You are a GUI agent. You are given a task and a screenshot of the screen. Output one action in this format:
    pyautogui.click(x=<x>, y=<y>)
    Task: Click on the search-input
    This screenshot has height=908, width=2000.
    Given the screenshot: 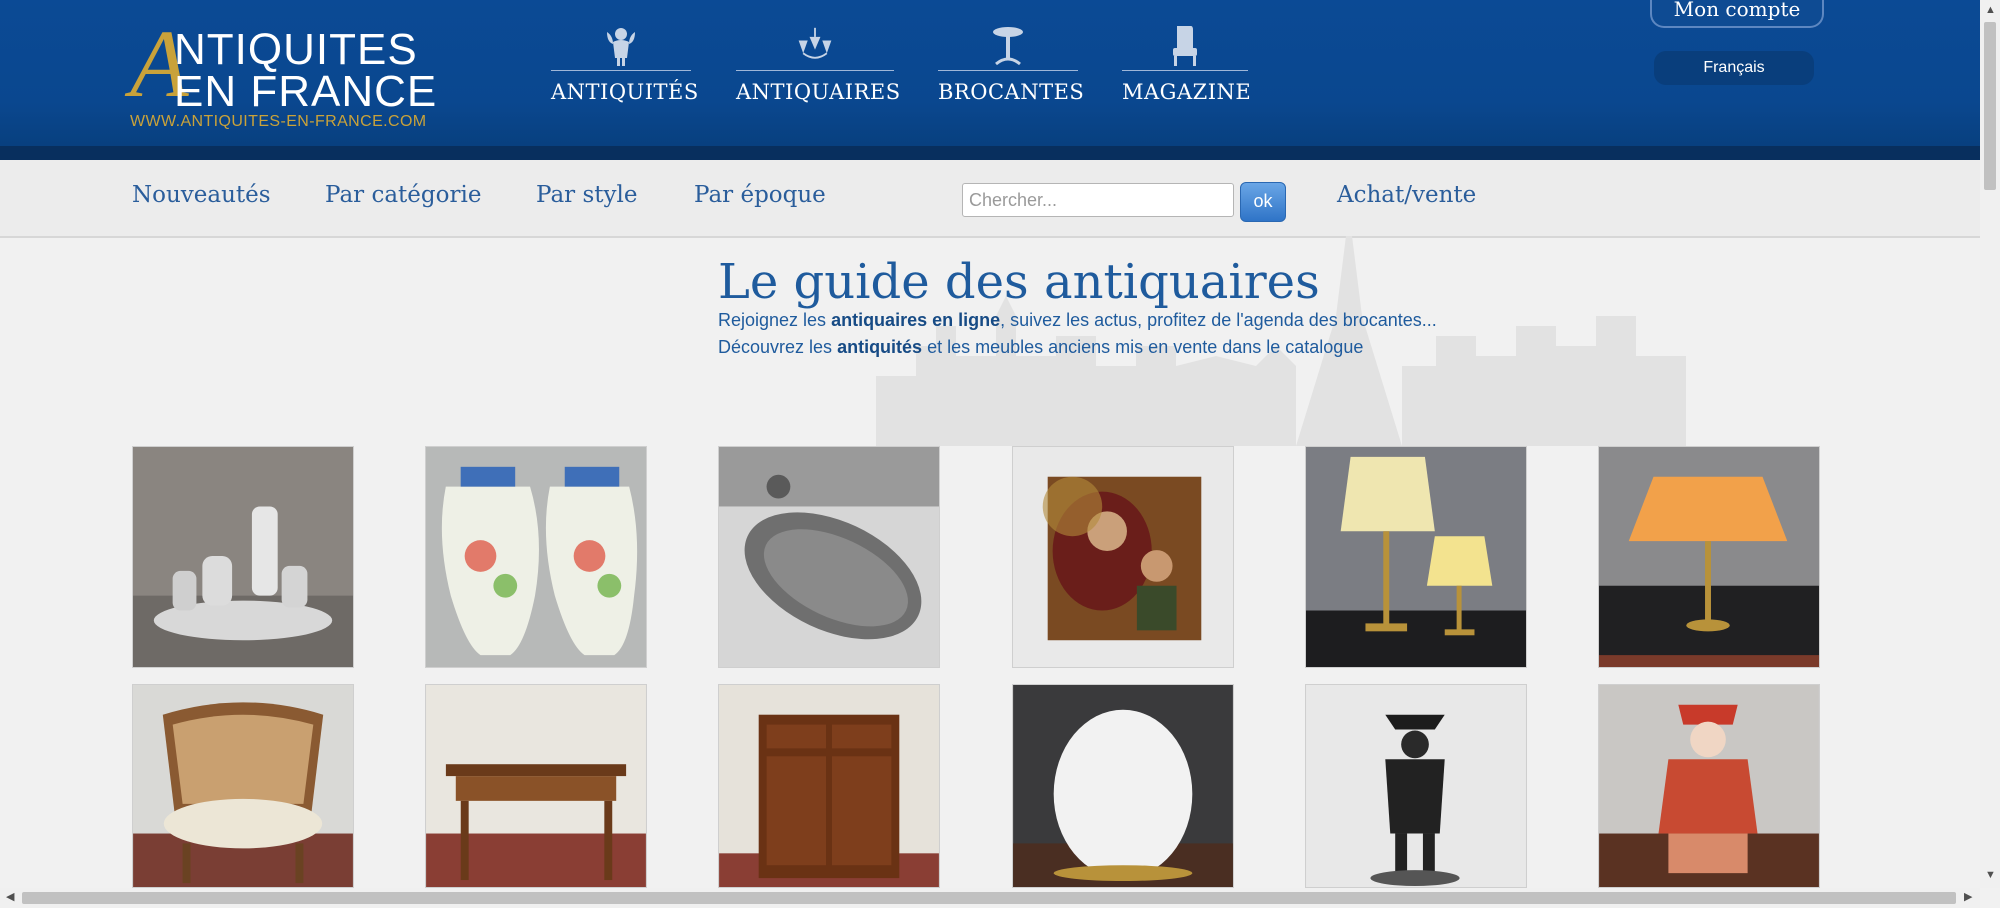 What is the action you would take?
    pyautogui.click(x=1098, y=200)
    